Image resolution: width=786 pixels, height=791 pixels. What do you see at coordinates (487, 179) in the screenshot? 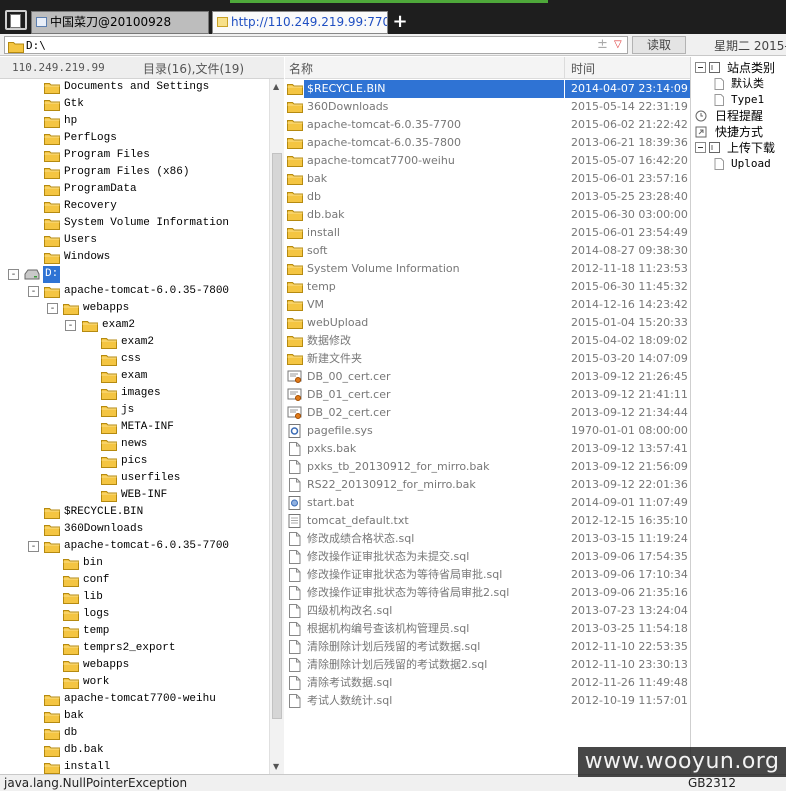
I see `file-row: bak 2015-06-01 23:57:16` at bounding box center [487, 179].